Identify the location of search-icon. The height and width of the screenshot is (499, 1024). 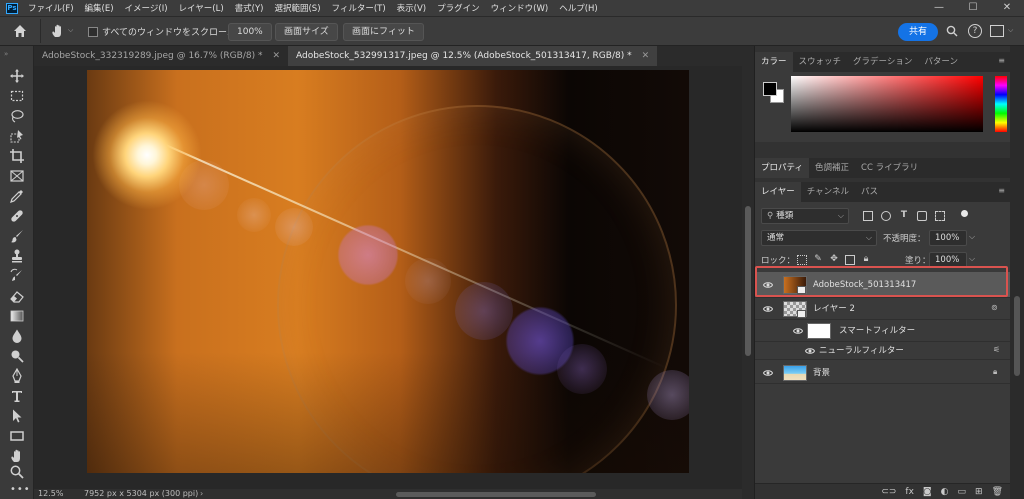
(952, 31).